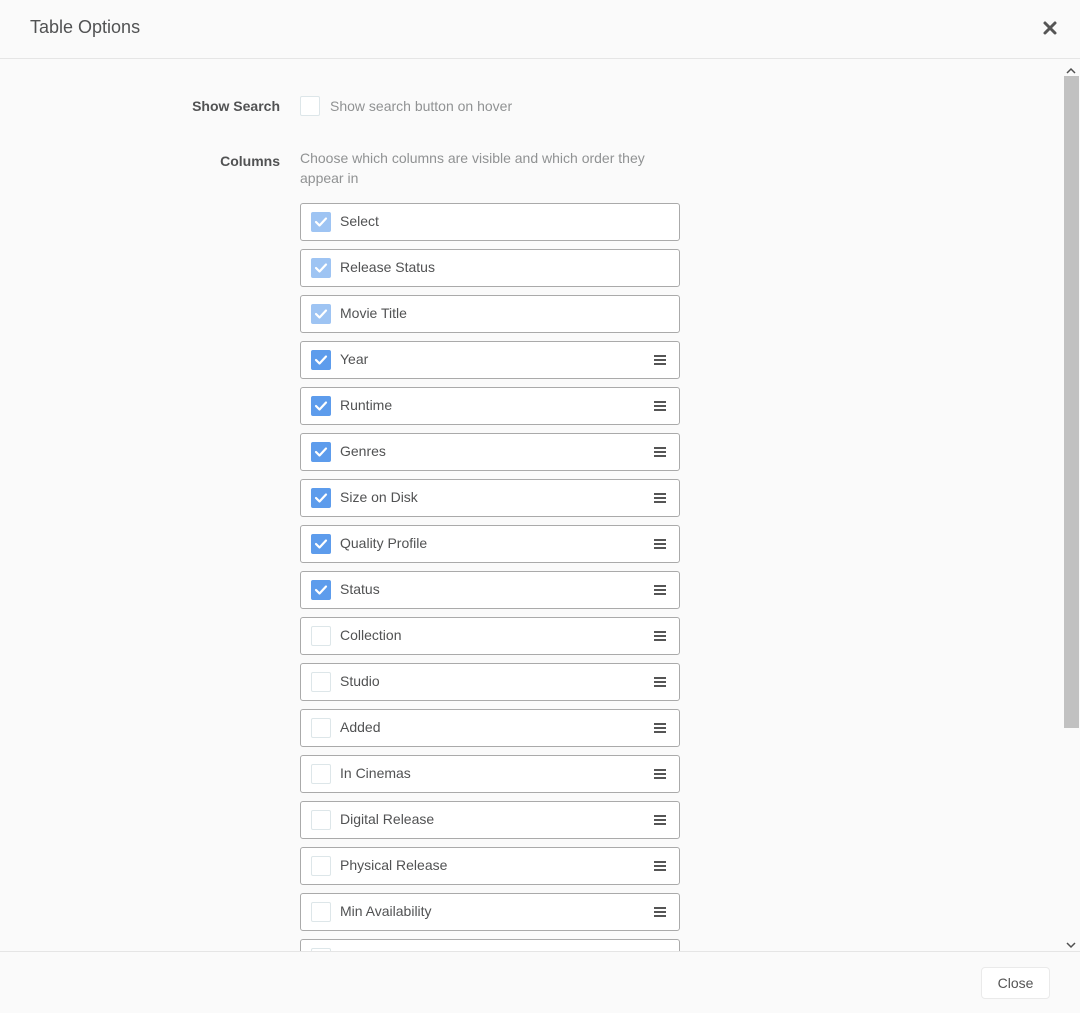  What do you see at coordinates (540, 29) in the screenshot?
I see `modal-header: Table Options` at bounding box center [540, 29].